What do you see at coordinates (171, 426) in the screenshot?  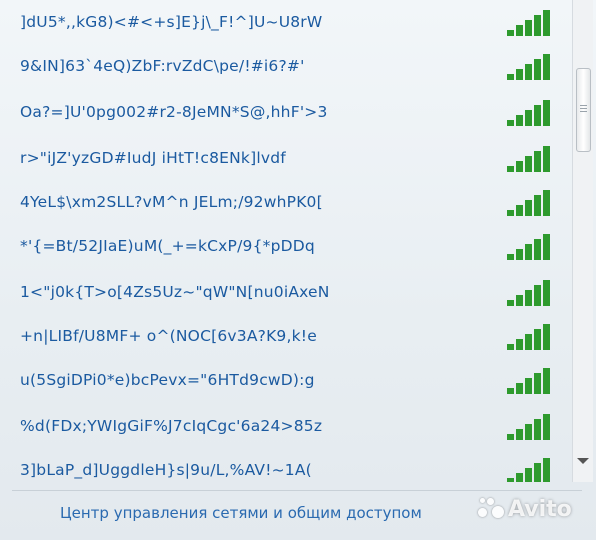 I see `network-ssid: %d(FDx;YWIgGiF%J7cIqCgc'6a24>85z` at bounding box center [171, 426].